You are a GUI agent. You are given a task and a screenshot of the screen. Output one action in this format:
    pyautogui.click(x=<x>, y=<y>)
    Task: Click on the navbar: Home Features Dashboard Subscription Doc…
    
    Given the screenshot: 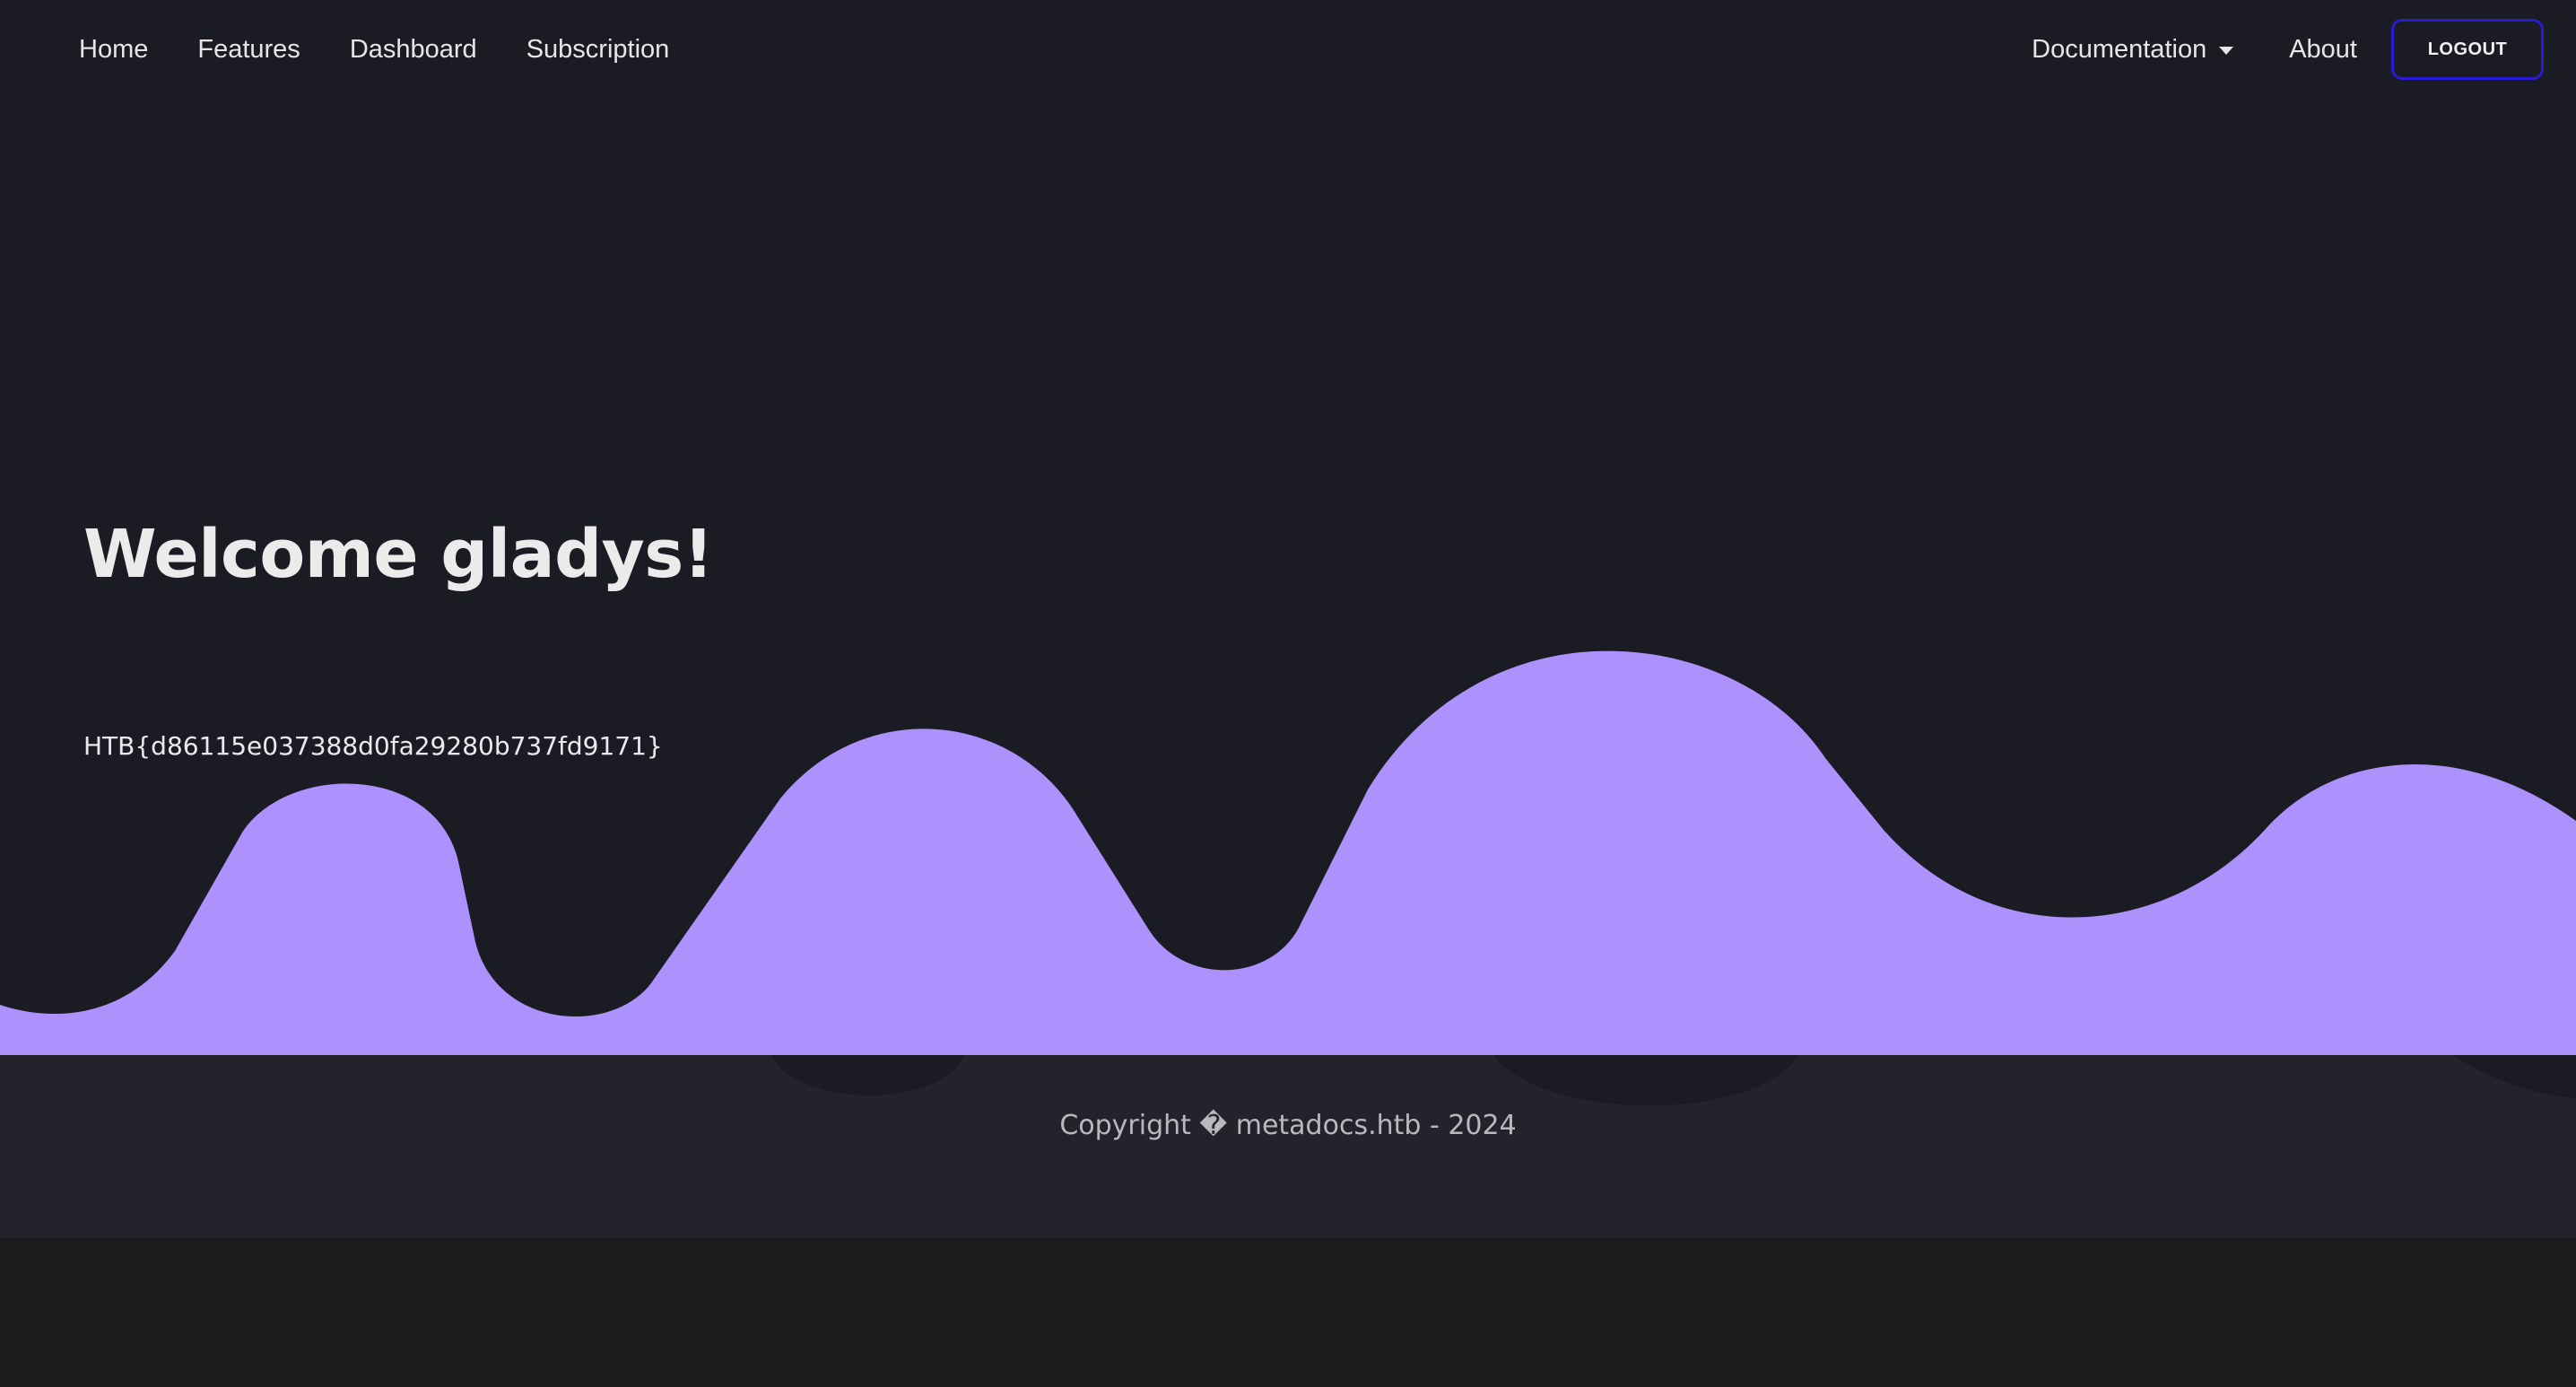 What is the action you would take?
    pyautogui.click(x=1288, y=49)
    